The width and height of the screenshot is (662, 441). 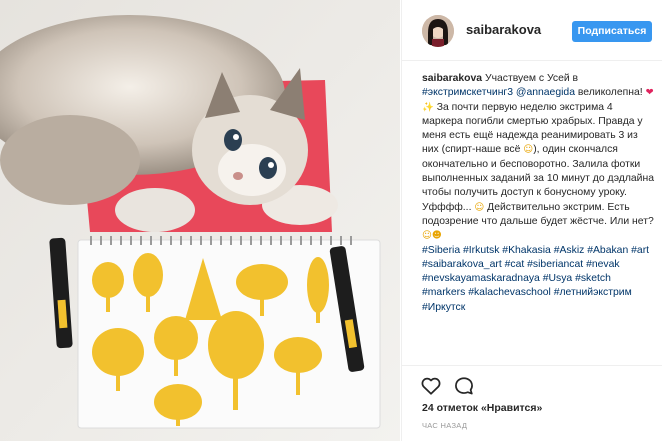 I want to click on hashtag: #siberiancat, so click(x=555, y=264).